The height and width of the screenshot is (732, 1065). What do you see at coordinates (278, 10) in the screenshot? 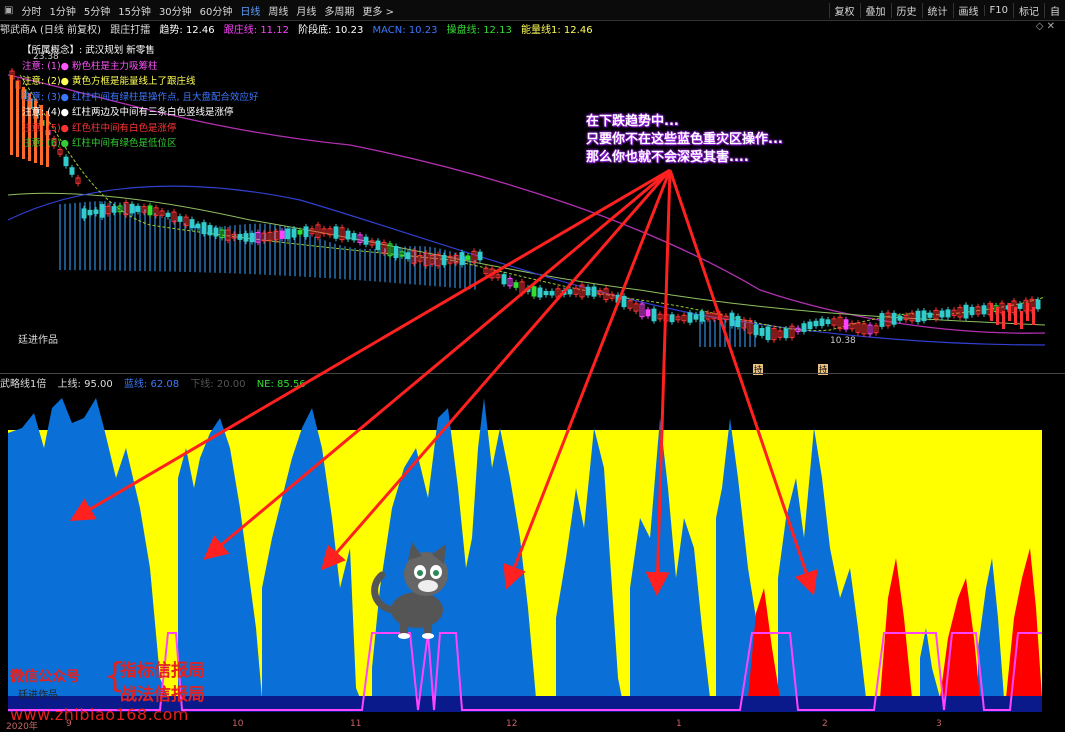
I see `tab-weekly: 周线` at bounding box center [278, 10].